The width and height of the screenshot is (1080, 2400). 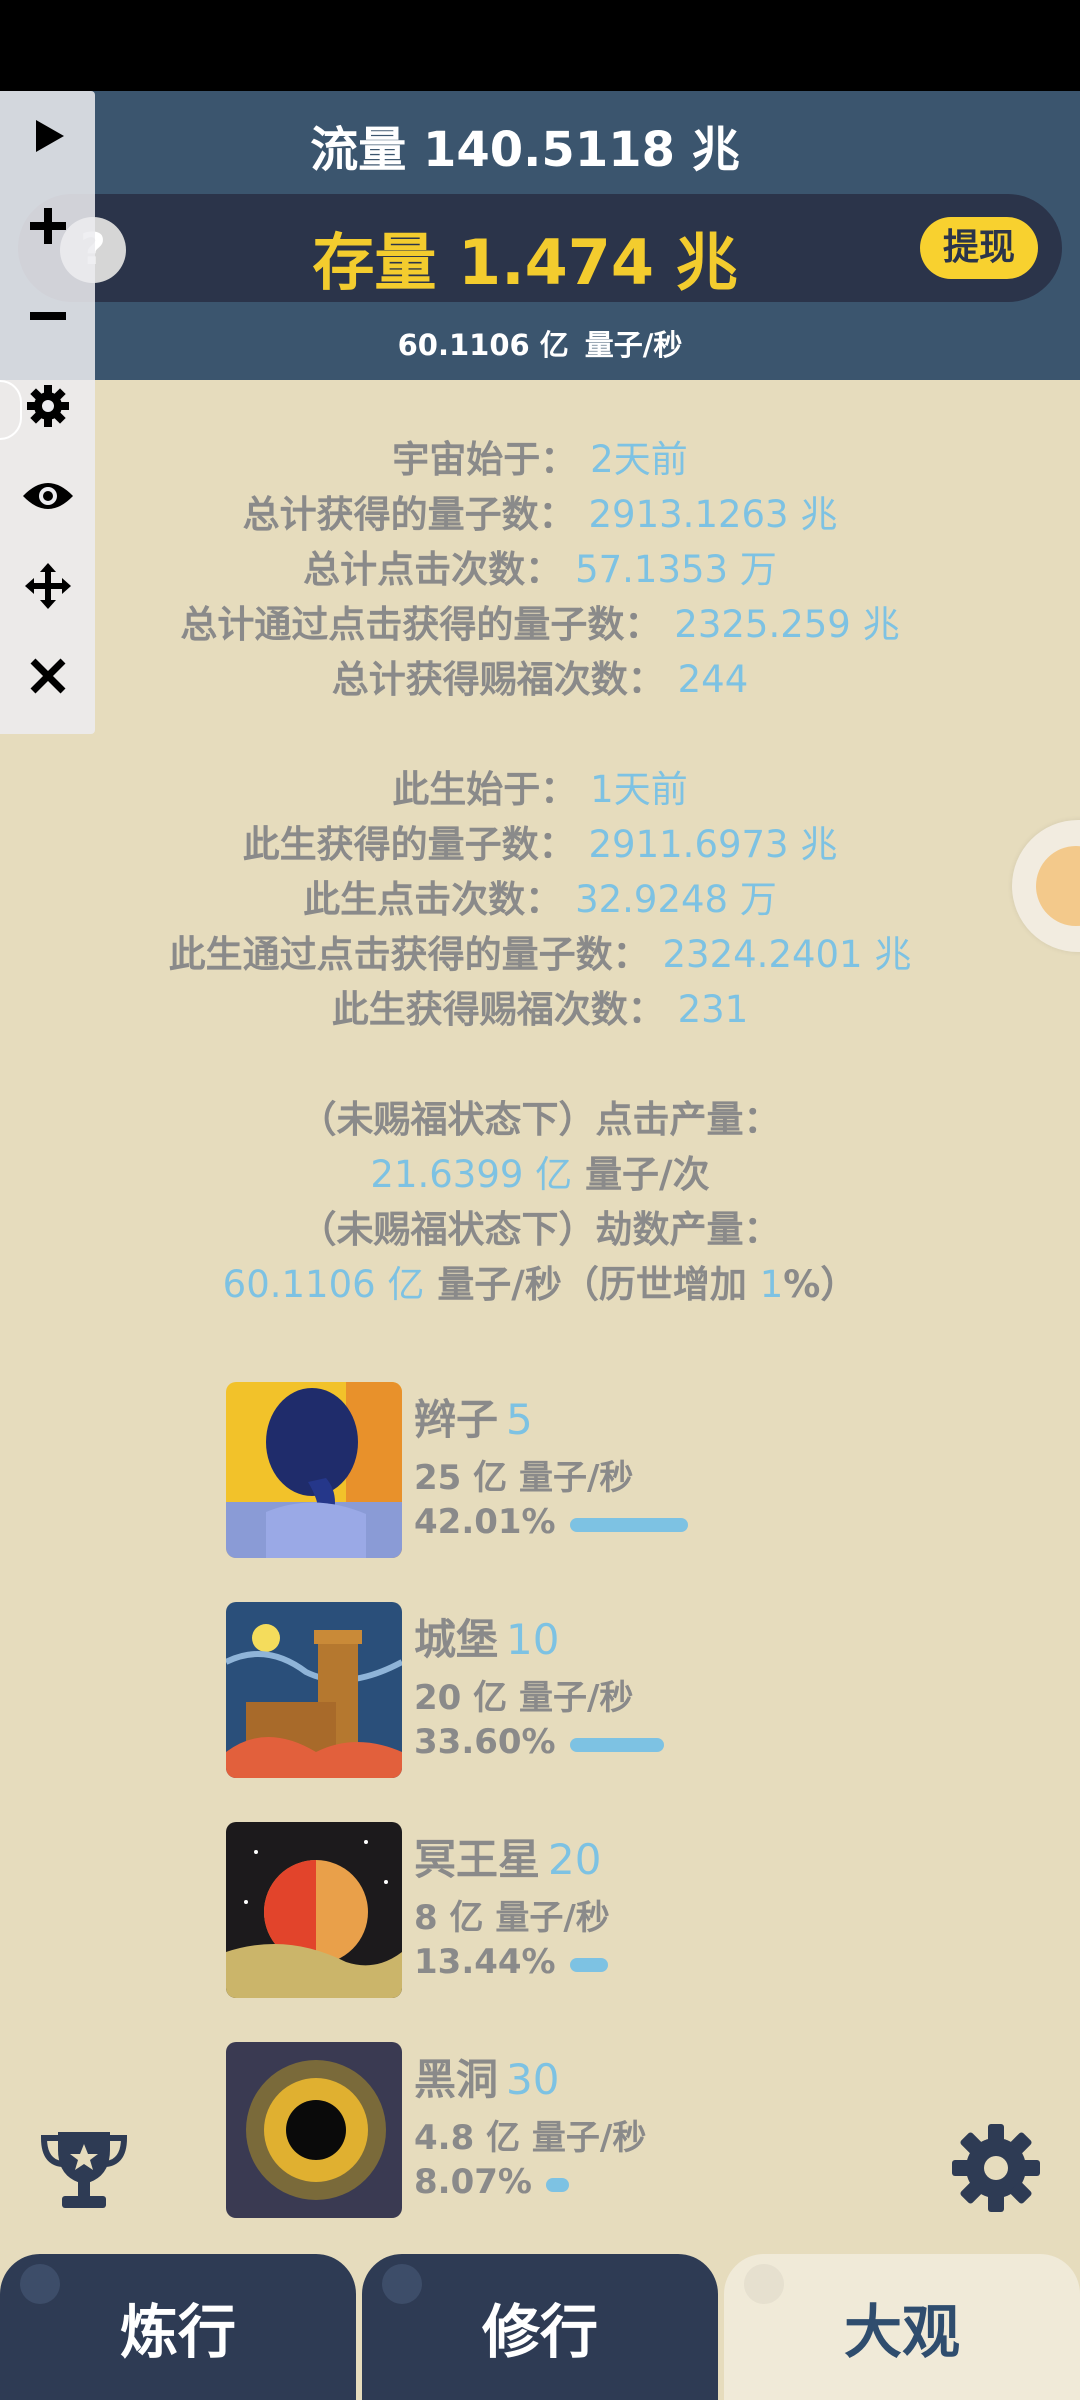 I want to click on item-production: 25 亿 量子/秒, so click(x=524, y=1478).